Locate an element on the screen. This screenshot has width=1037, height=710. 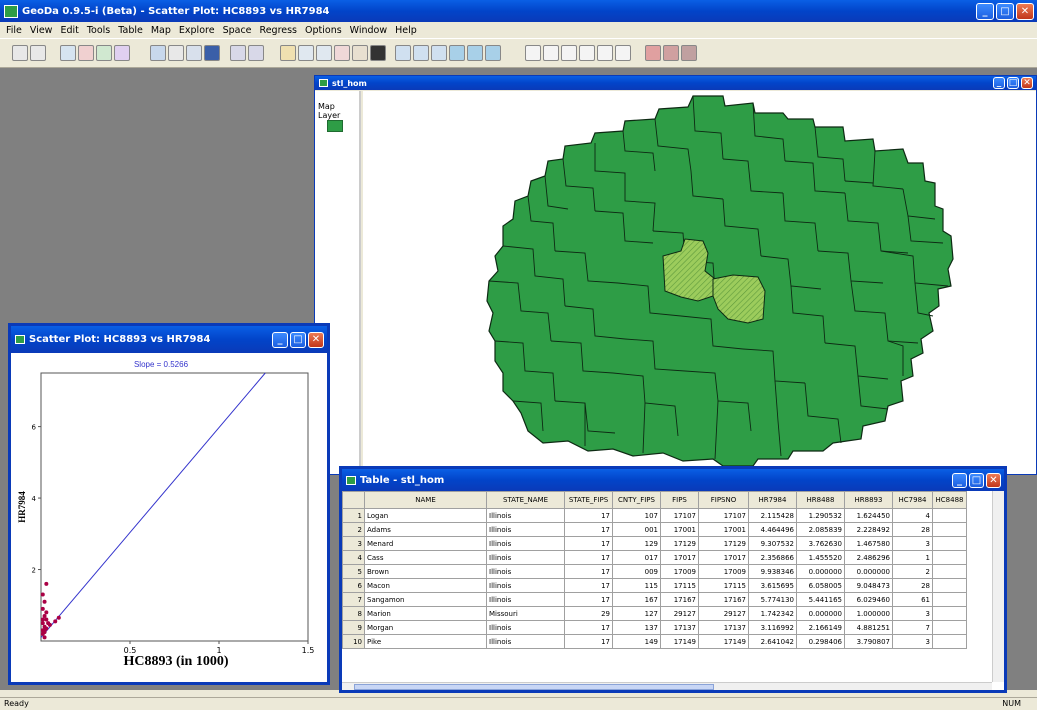
table-cell: 2.166149 is located at coordinates (820, 627).